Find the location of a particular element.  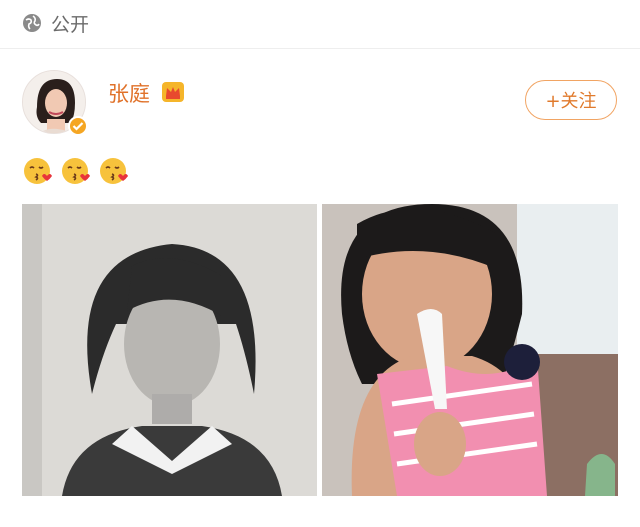

follow-button: +关注 is located at coordinates (571, 100).